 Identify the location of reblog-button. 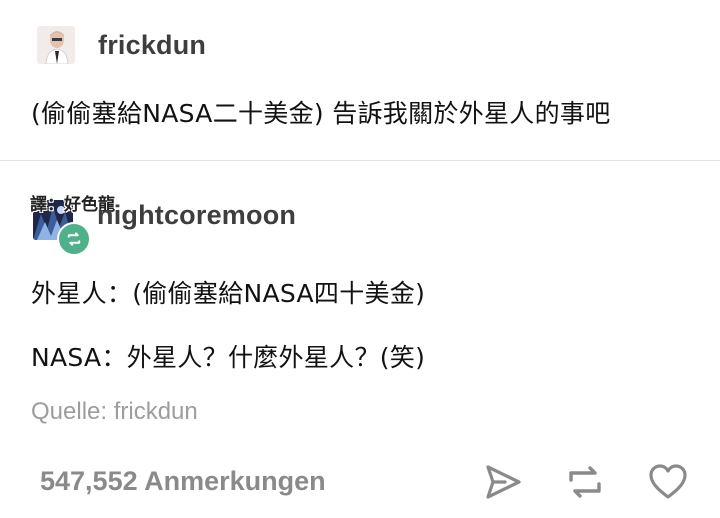
(585, 482).